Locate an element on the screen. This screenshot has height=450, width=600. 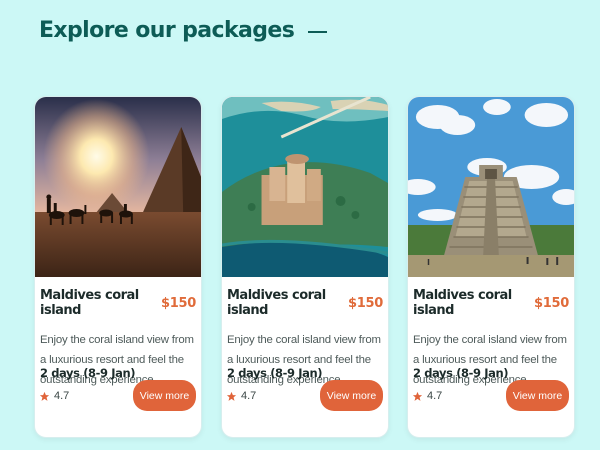
section-header: Explore our packages is located at coordinates (183, 30).